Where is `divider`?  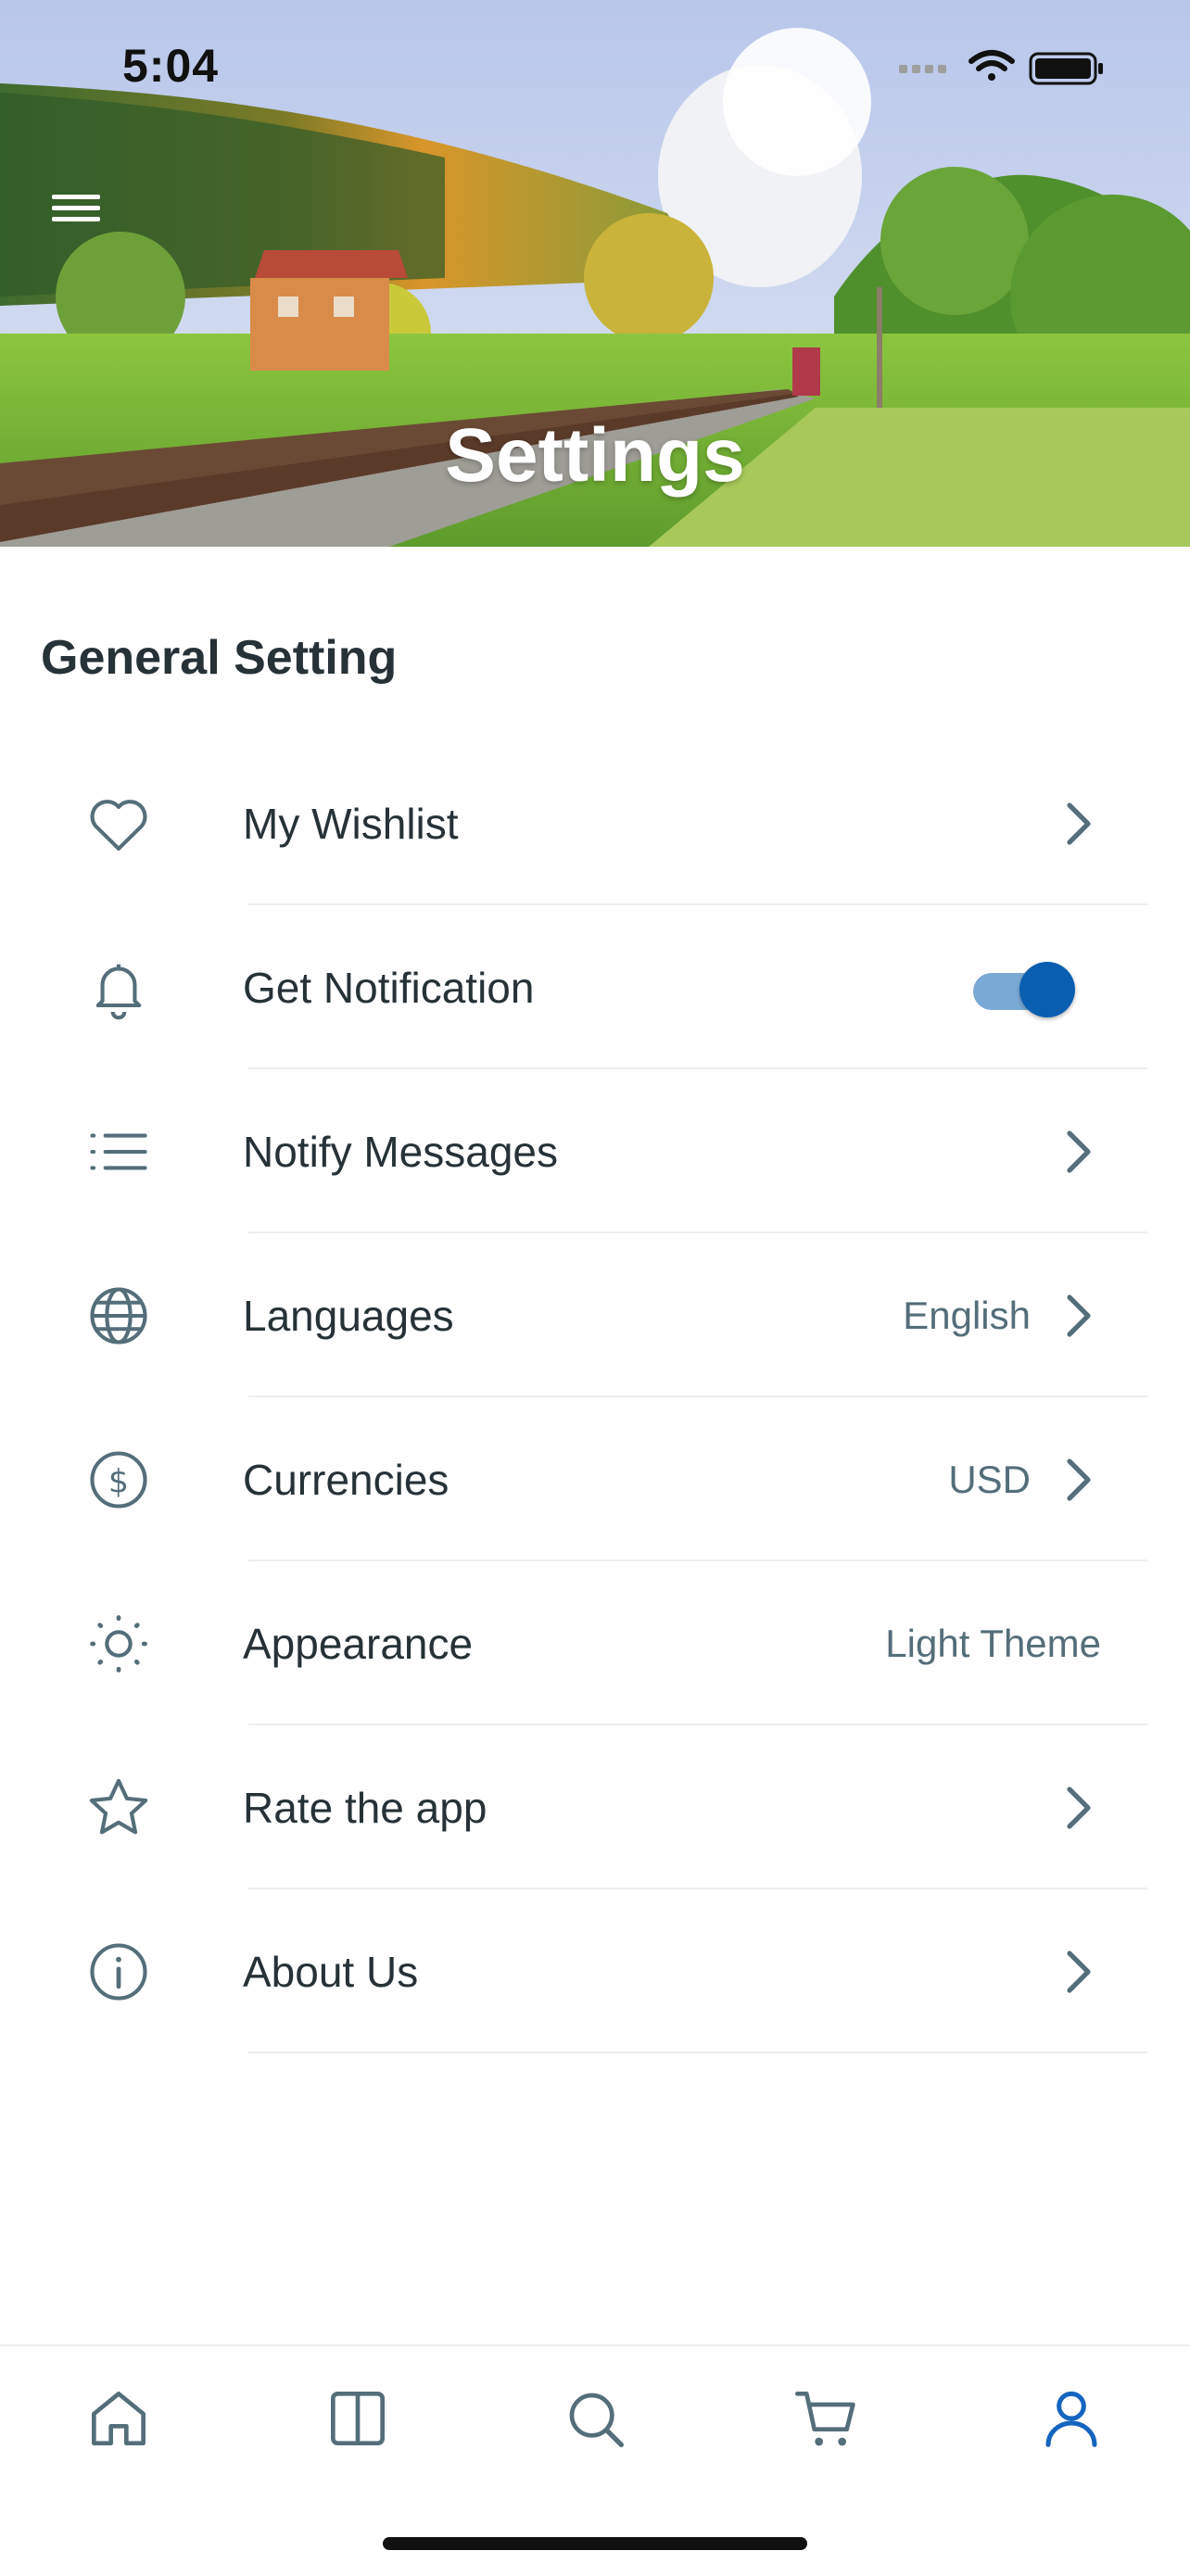 divider is located at coordinates (697, 2052).